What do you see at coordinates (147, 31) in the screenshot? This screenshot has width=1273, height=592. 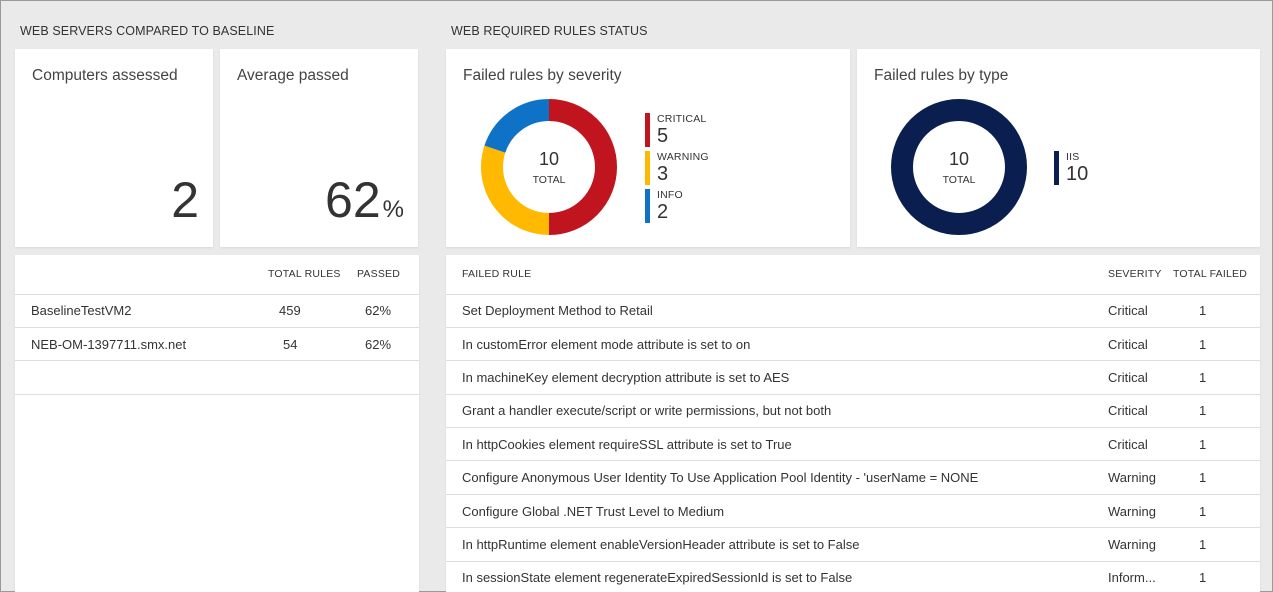 I see `section-title-baseline: WEB SERVERS COMPARED TO BASELINE` at bounding box center [147, 31].